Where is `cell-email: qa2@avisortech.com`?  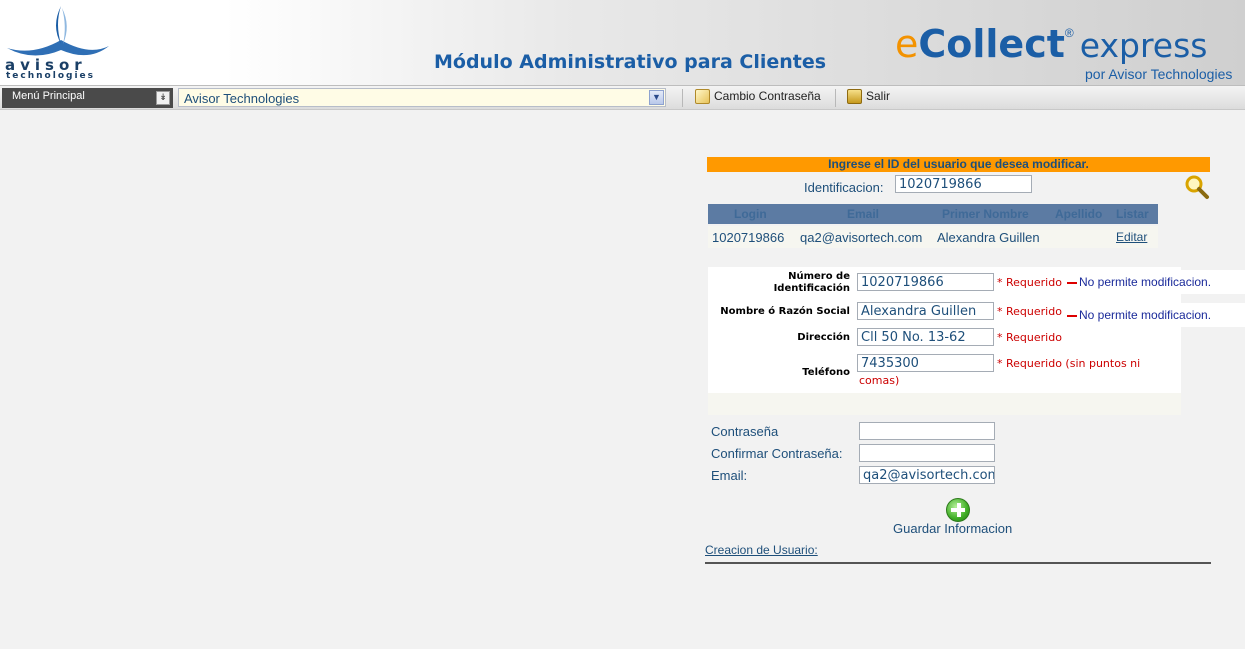
cell-email: qa2@avisortech.com is located at coordinates (861, 237).